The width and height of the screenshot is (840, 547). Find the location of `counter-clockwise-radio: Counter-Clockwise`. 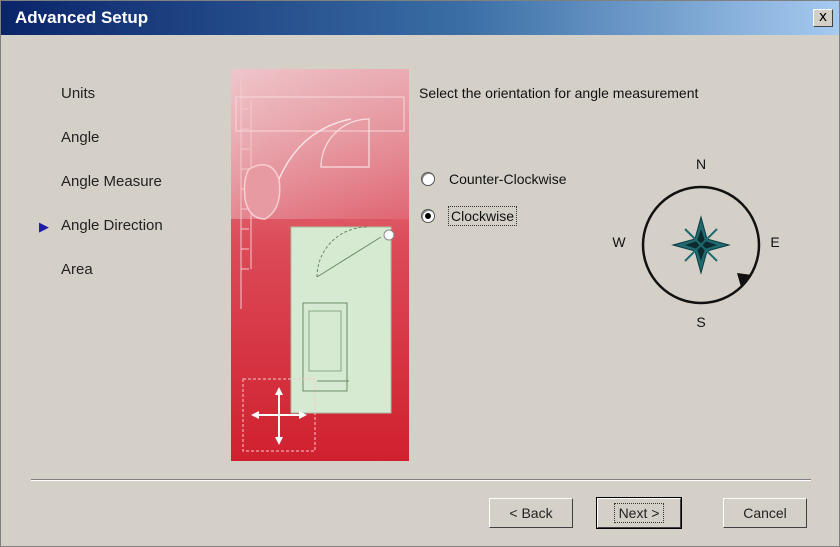

counter-clockwise-radio: Counter-Clockwise is located at coordinates (493, 179).